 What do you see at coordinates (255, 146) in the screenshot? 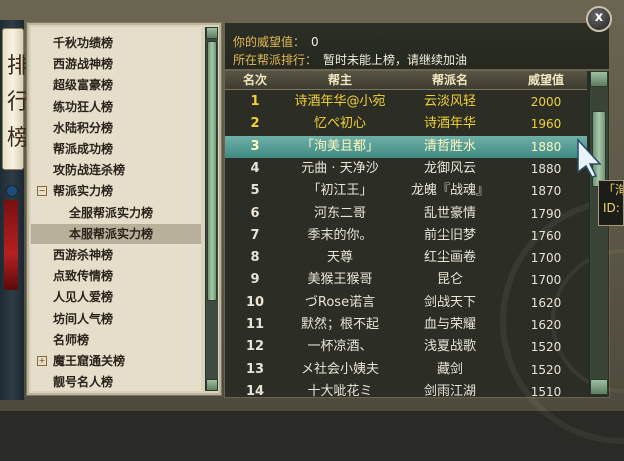
I see `rank-cell: 3` at bounding box center [255, 146].